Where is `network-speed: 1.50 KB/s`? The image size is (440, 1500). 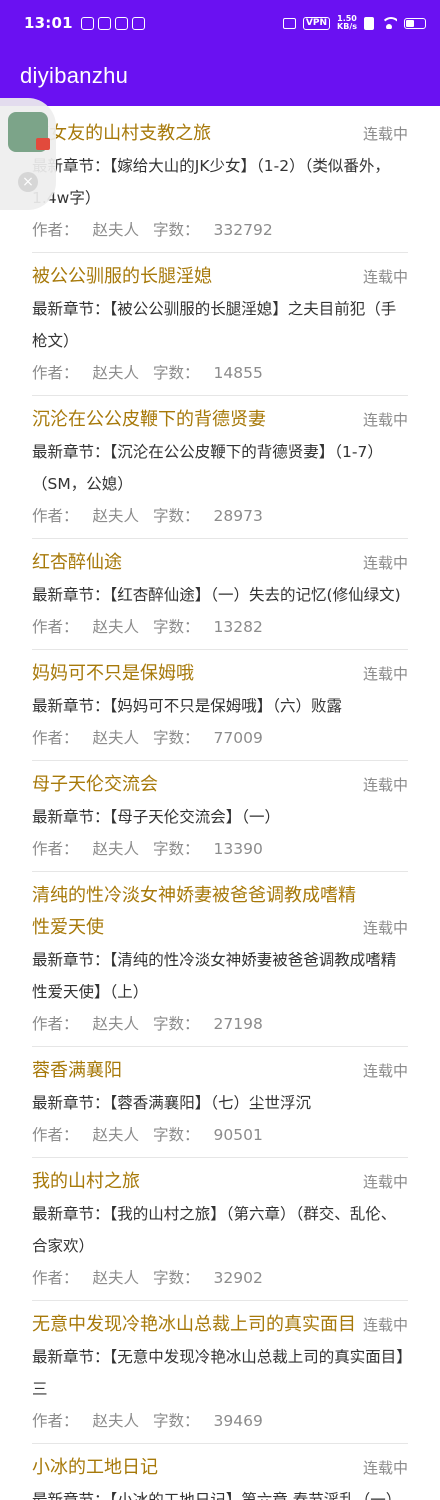 network-speed: 1.50 KB/s is located at coordinates (347, 23).